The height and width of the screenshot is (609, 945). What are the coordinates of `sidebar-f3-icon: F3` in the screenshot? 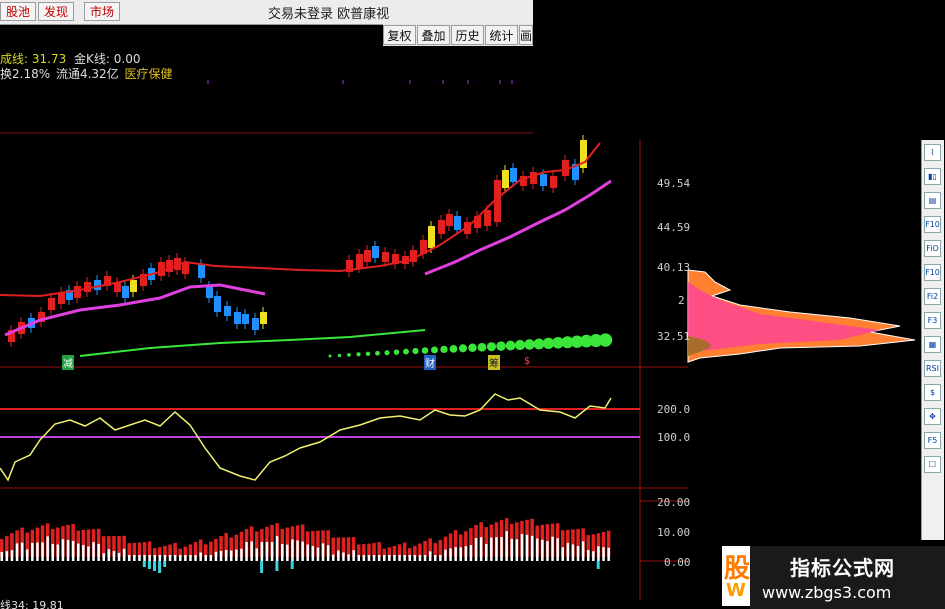 It's located at (932, 320).